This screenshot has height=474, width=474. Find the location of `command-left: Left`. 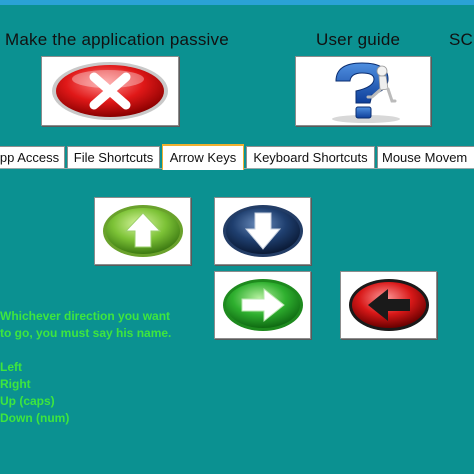

command-left: Left is located at coordinates (11, 367).